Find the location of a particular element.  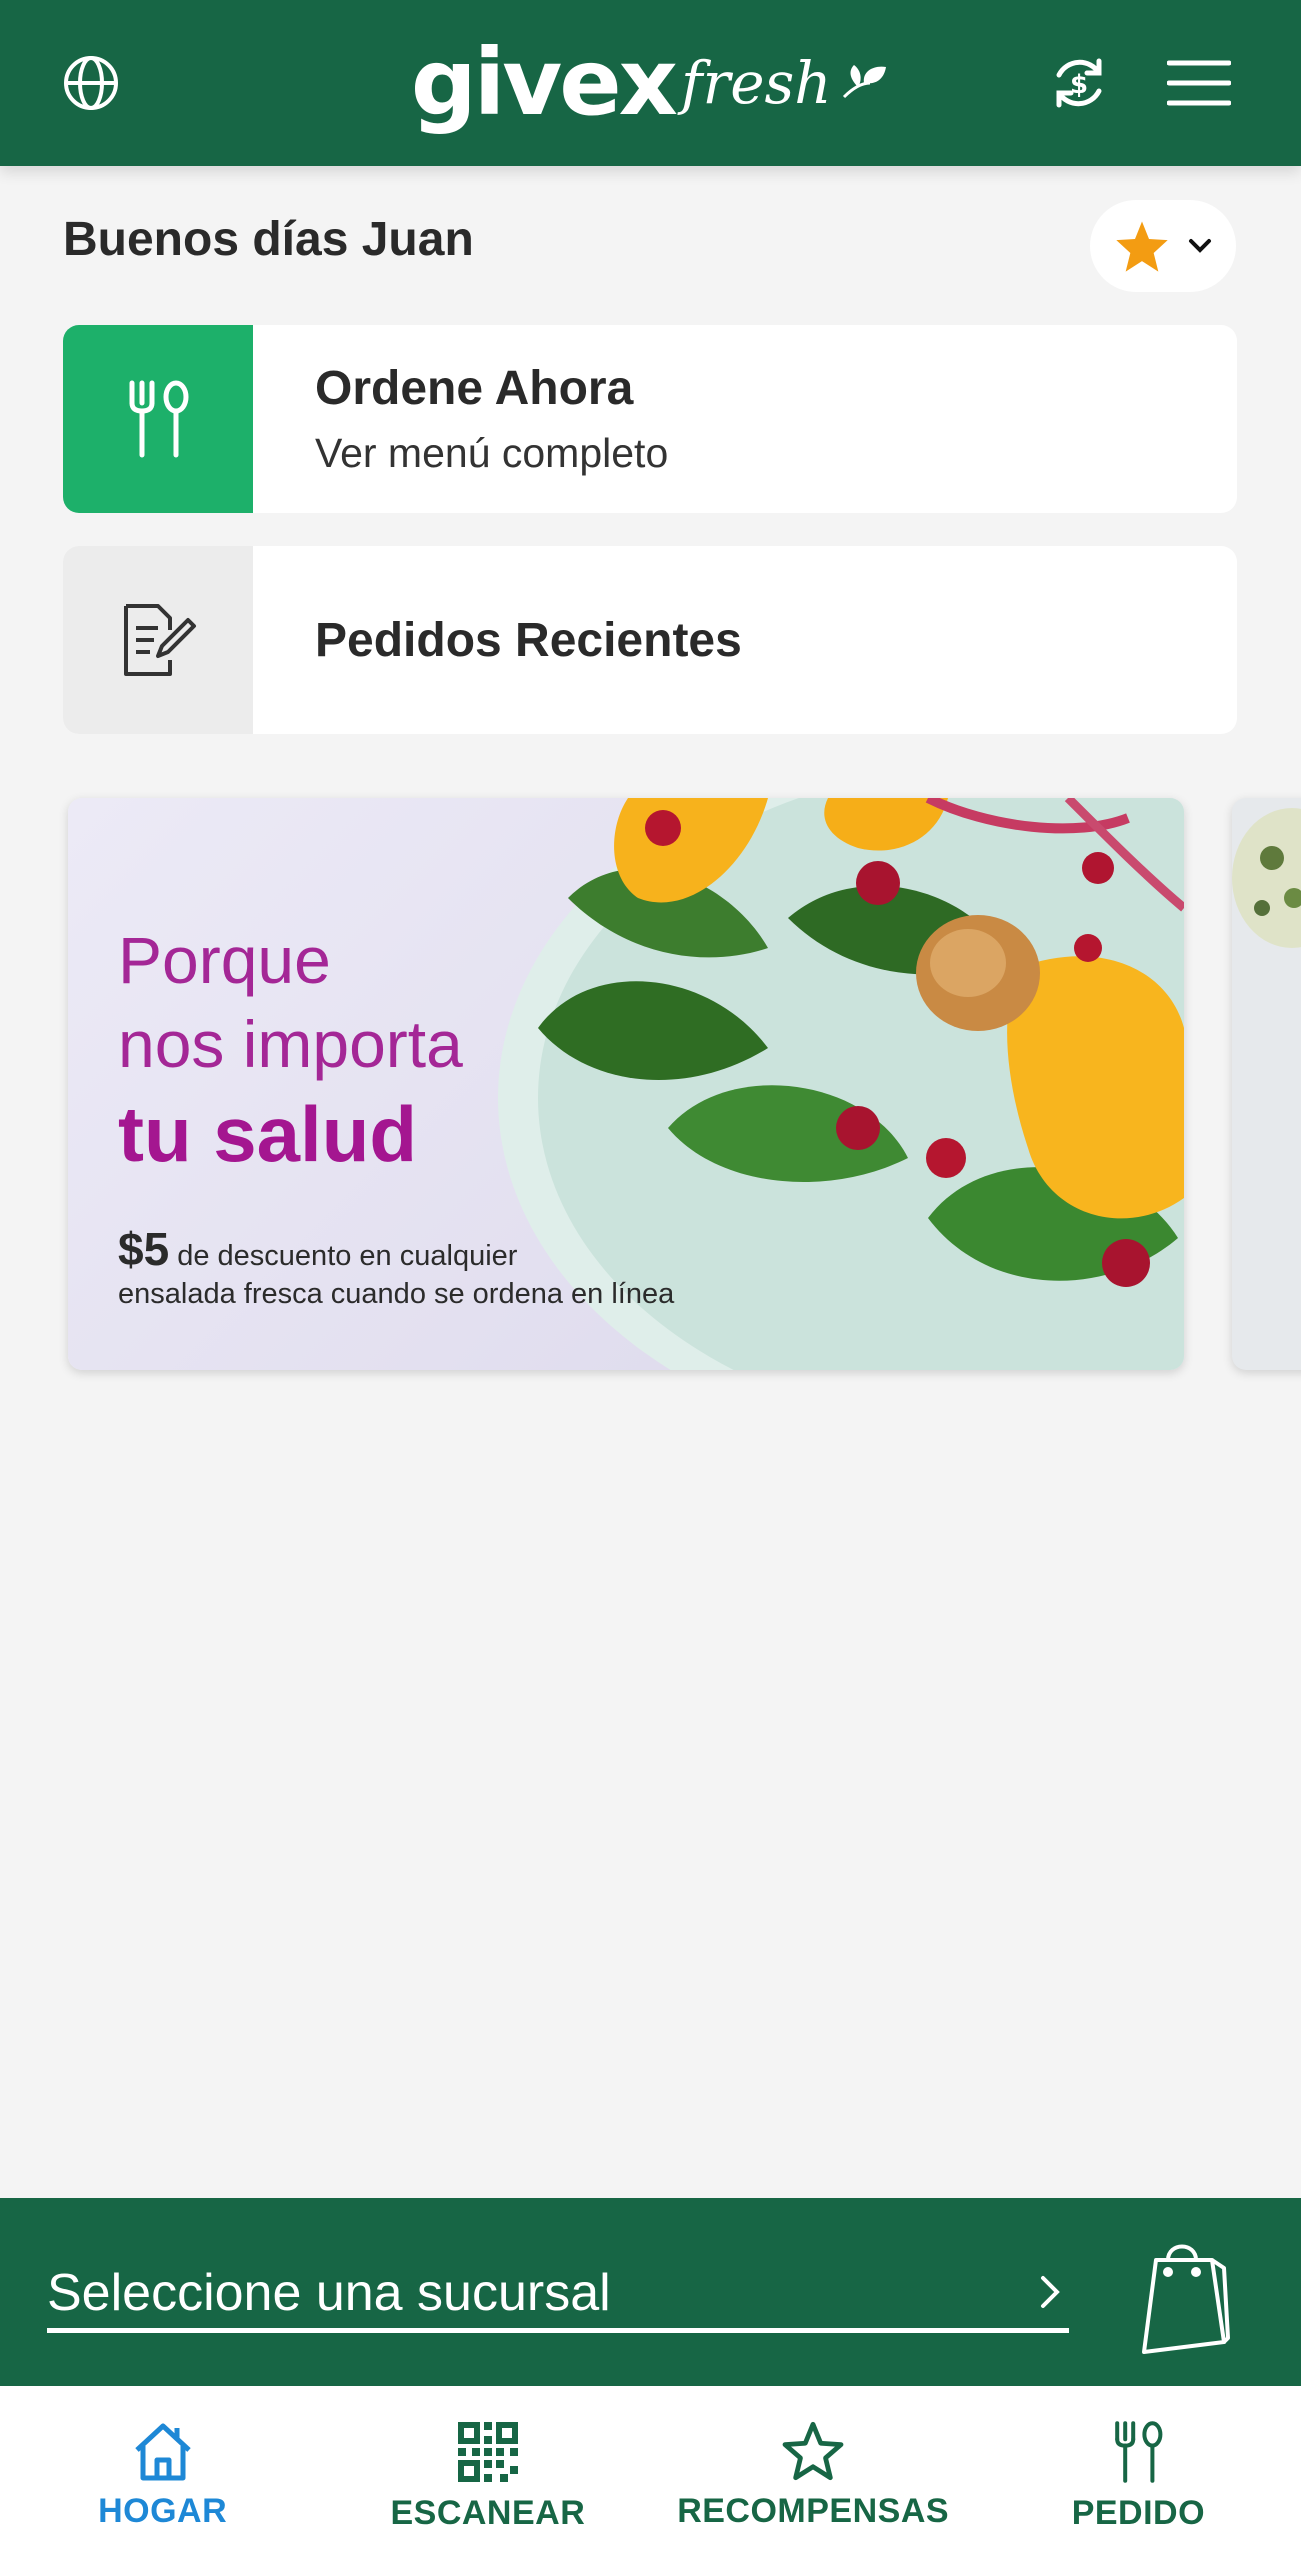

wrap-image is located at coordinates (1266, 878).